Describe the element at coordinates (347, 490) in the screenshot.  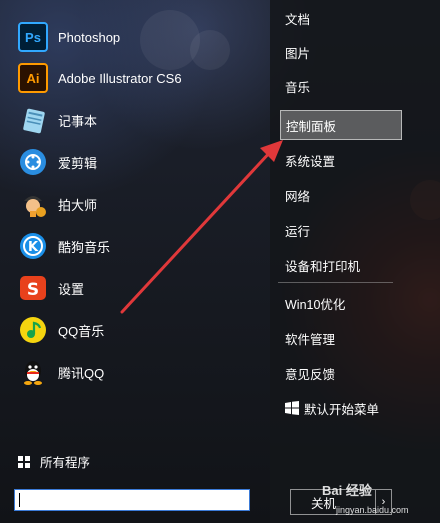
I see `watermark-logo: Bai 经验` at that location.